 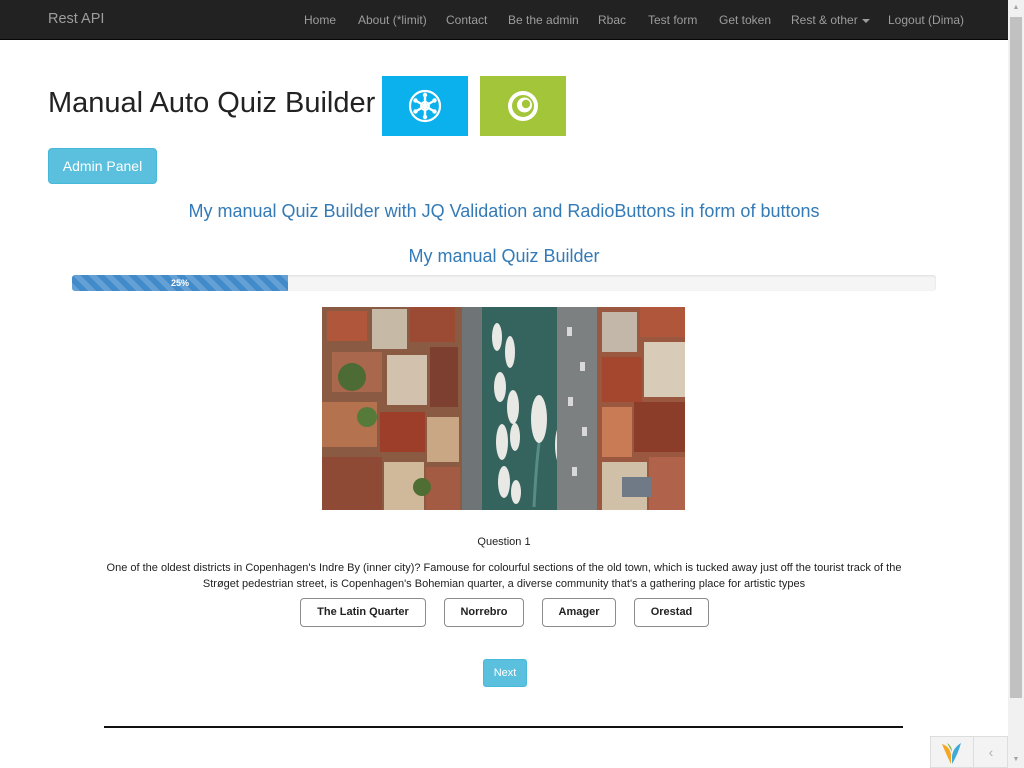 What do you see at coordinates (504, 256) in the screenshot?
I see `quiz-title: My manual Quiz Builder` at bounding box center [504, 256].